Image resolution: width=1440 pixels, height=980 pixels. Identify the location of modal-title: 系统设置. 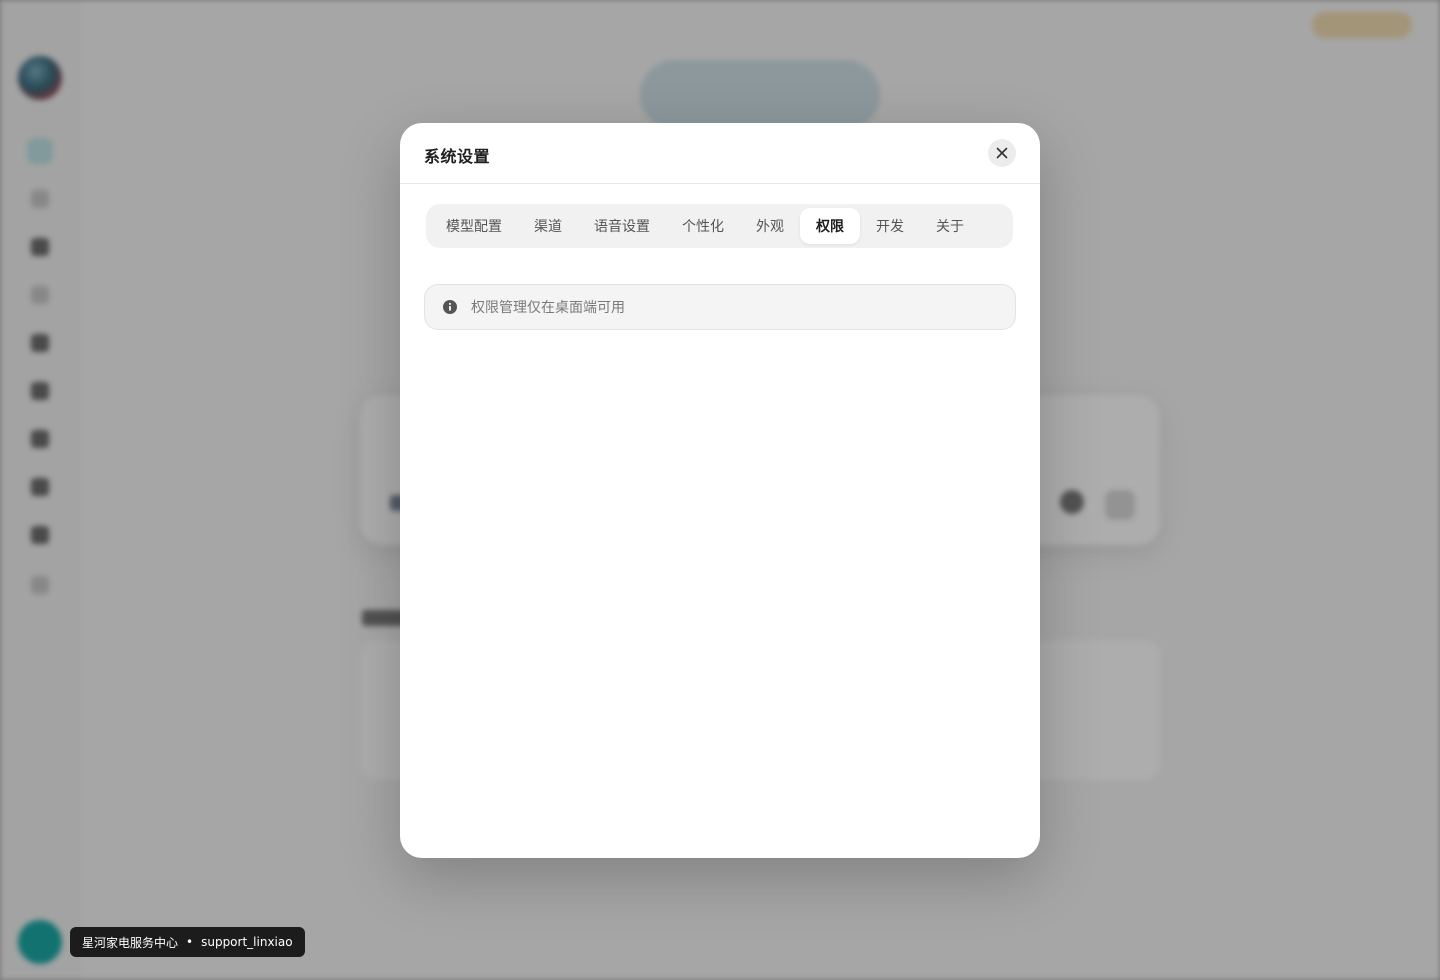
(457, 156).